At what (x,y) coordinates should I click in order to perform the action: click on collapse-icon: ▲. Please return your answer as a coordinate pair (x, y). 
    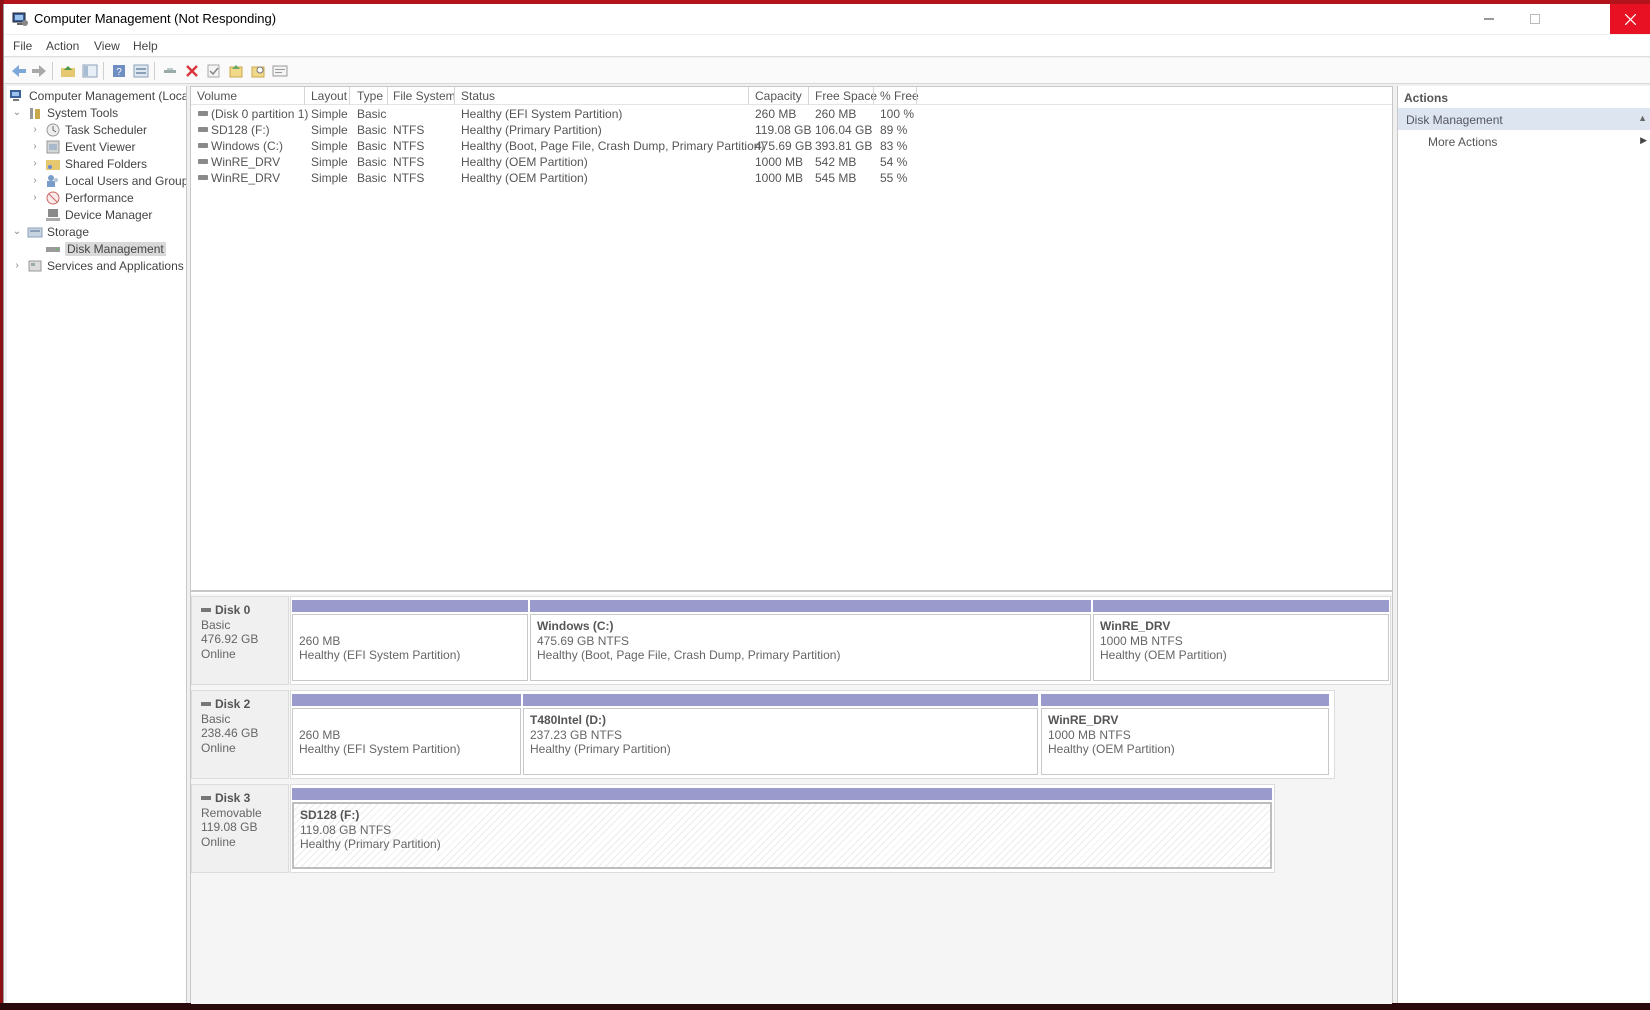
    Looking at the image, I should click on (1642, 118).